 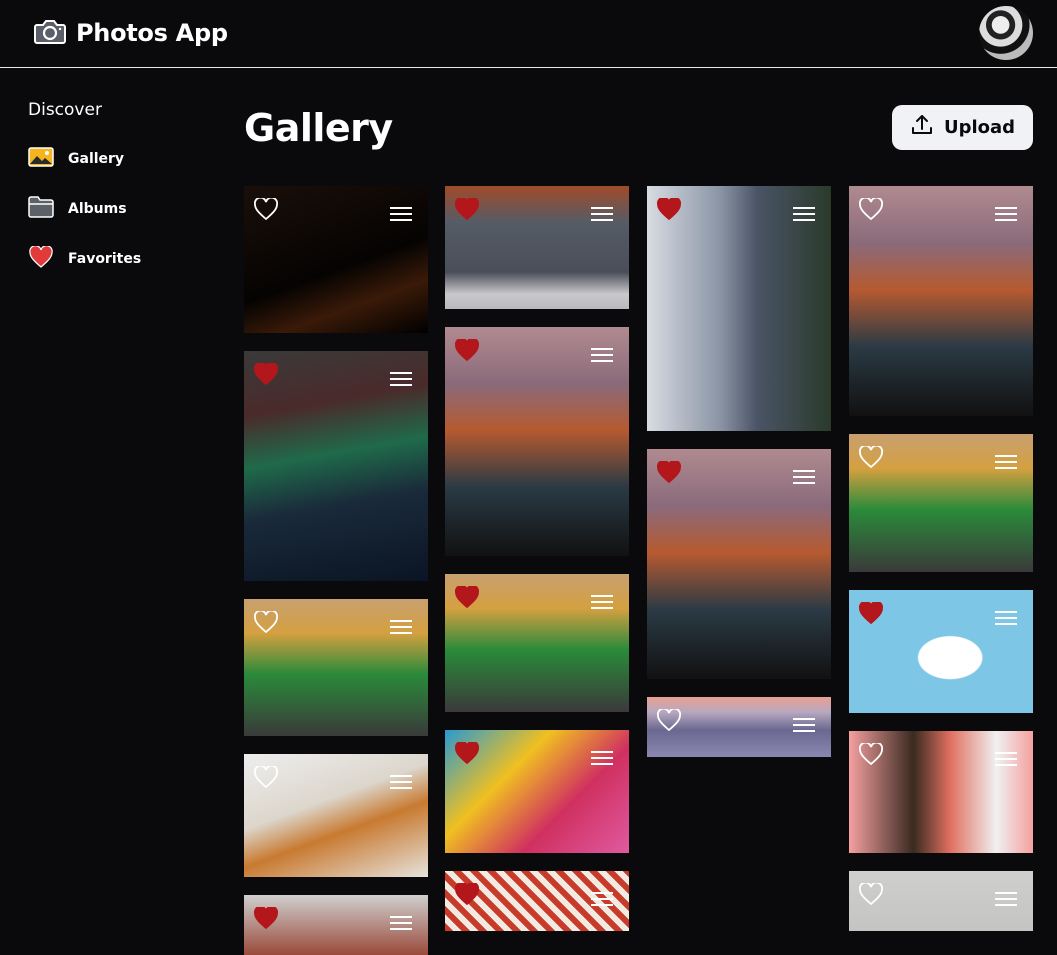 I want to click on sidebar-item-label: Gallery, so click(x=96, y=159).